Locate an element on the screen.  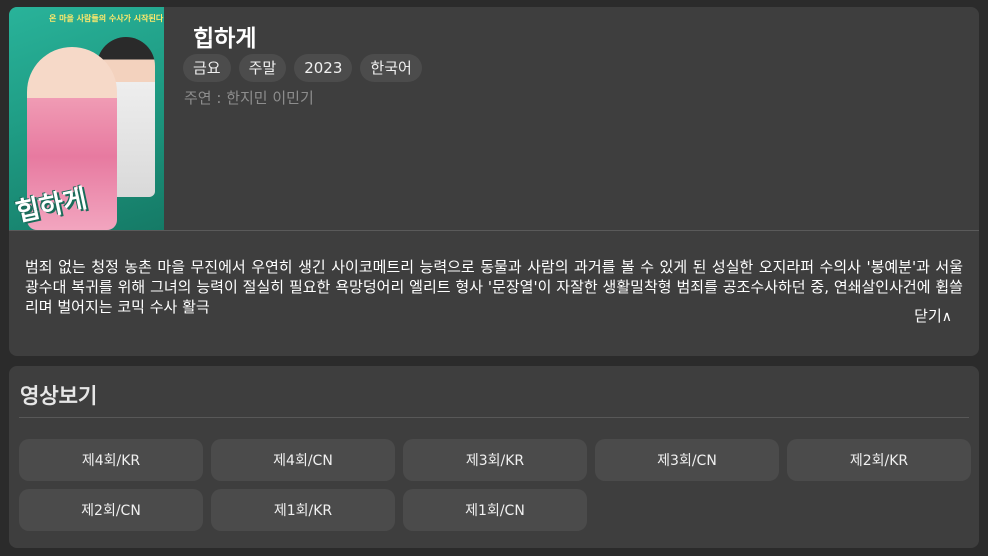
tag-year: 2023 is located at coordinates (323, 68).